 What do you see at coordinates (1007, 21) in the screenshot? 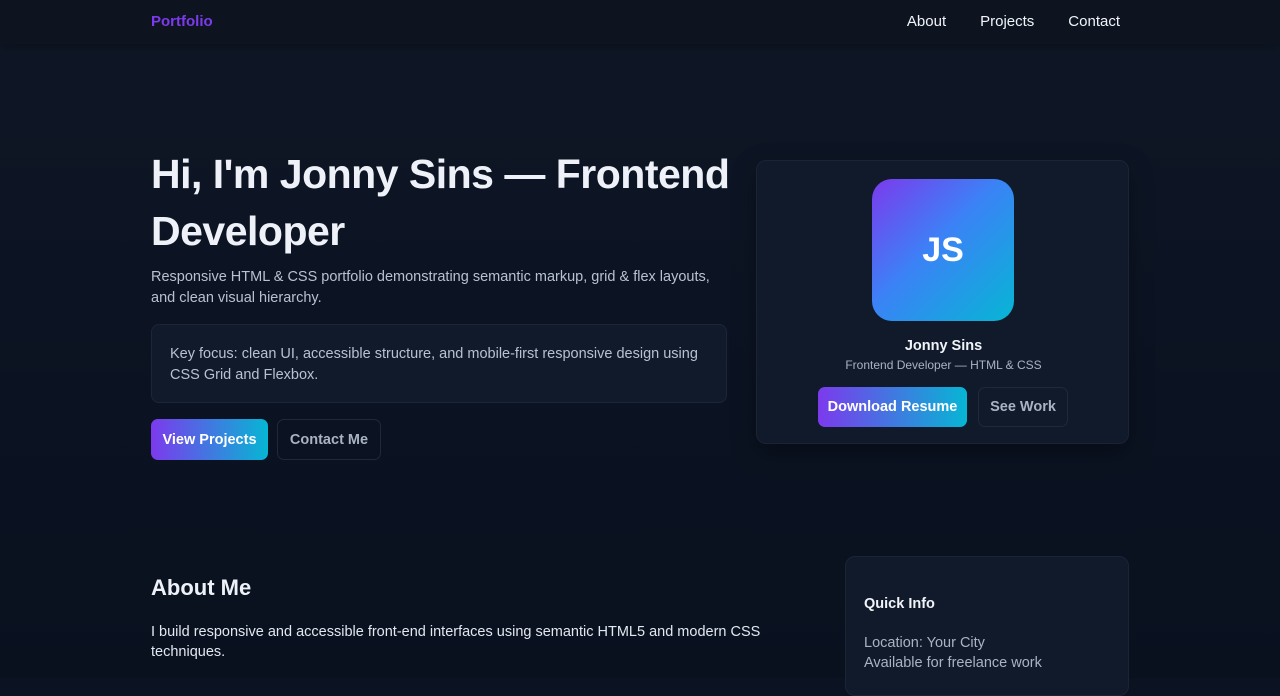
I see `nav-link-projects: Projects` at bounding box center [1007, 21].